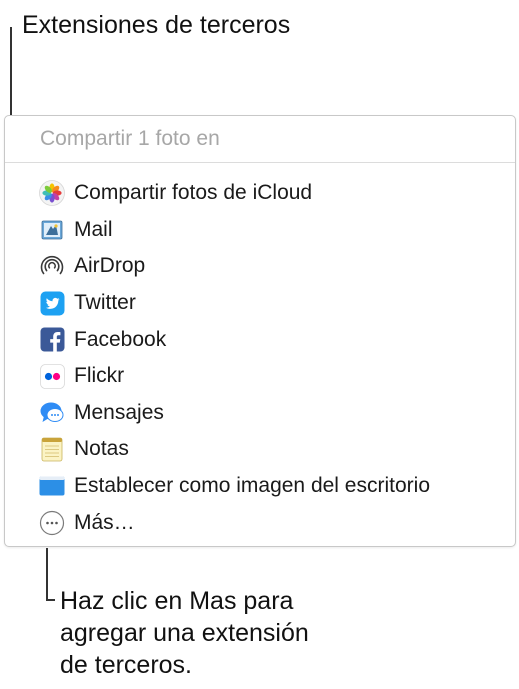  Describe the element at coordinates (260, 230) in the screenshot. I see `share-item-mail: Mail` at that location.